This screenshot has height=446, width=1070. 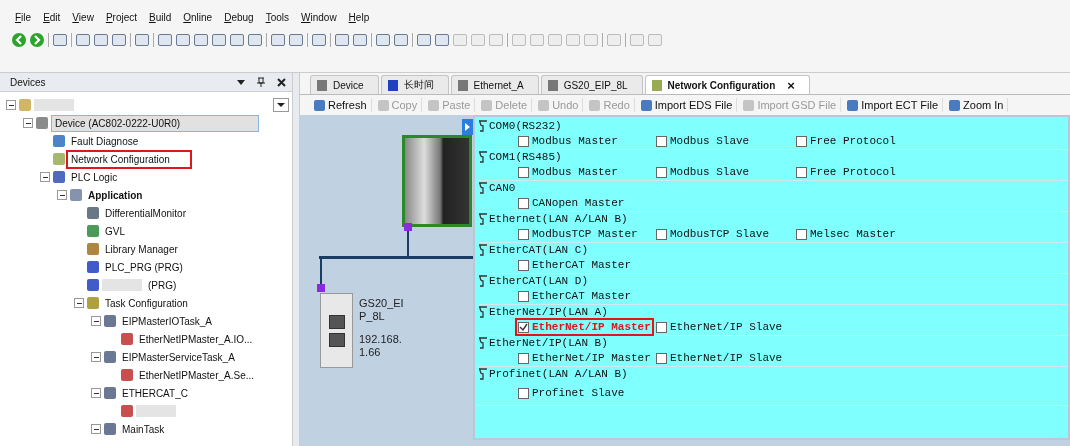 I want to click on editor-tab: Ethernet_A, so click(x=494, y=84).